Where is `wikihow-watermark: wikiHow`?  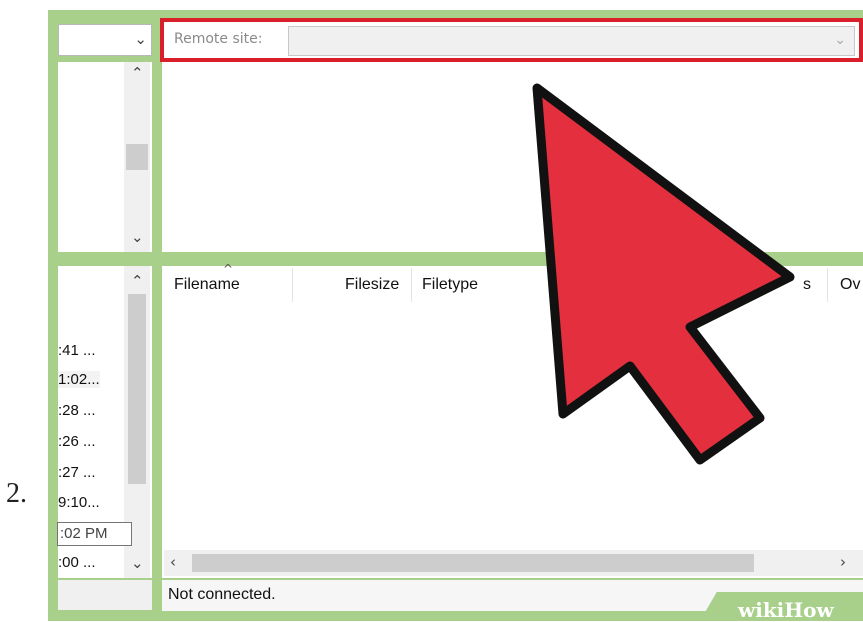
wikihow-watermark: wikiHow is located at coordinates (786, 610).